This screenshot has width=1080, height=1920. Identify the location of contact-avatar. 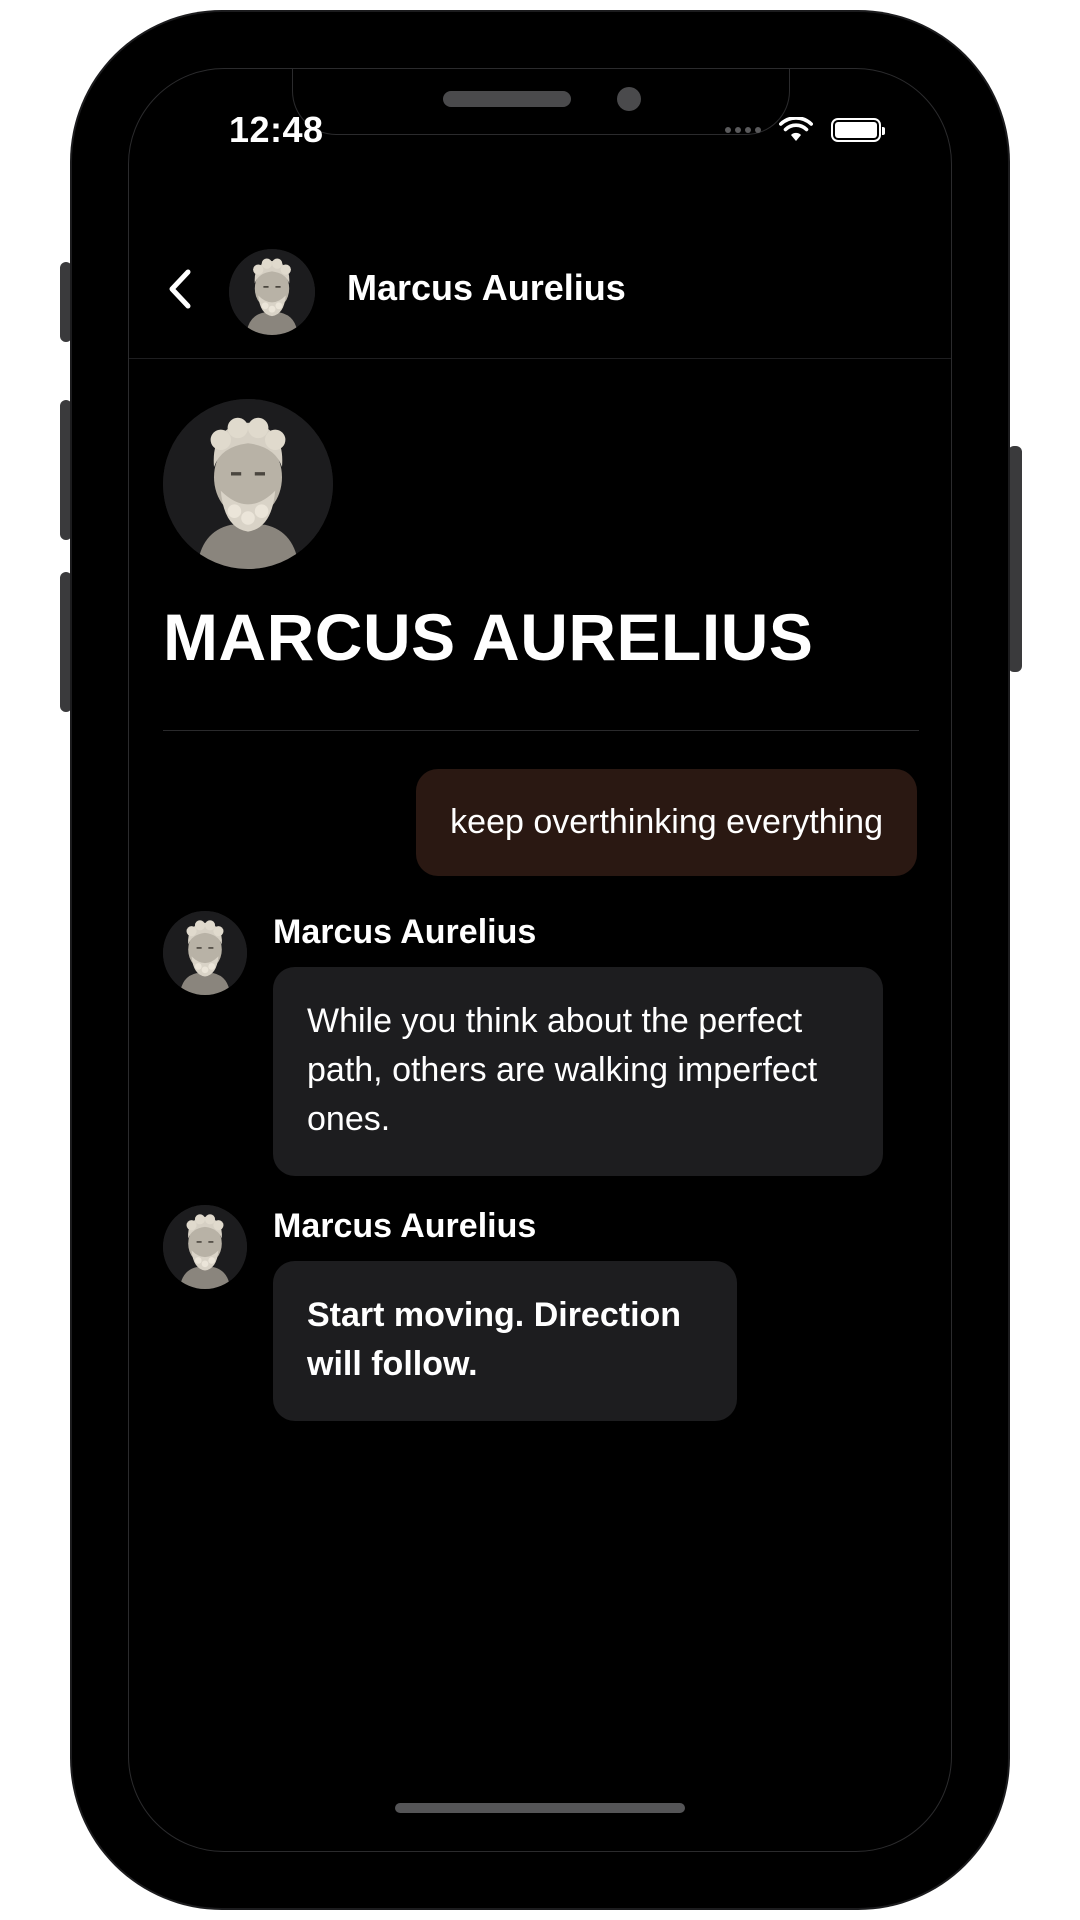
(272, 292).